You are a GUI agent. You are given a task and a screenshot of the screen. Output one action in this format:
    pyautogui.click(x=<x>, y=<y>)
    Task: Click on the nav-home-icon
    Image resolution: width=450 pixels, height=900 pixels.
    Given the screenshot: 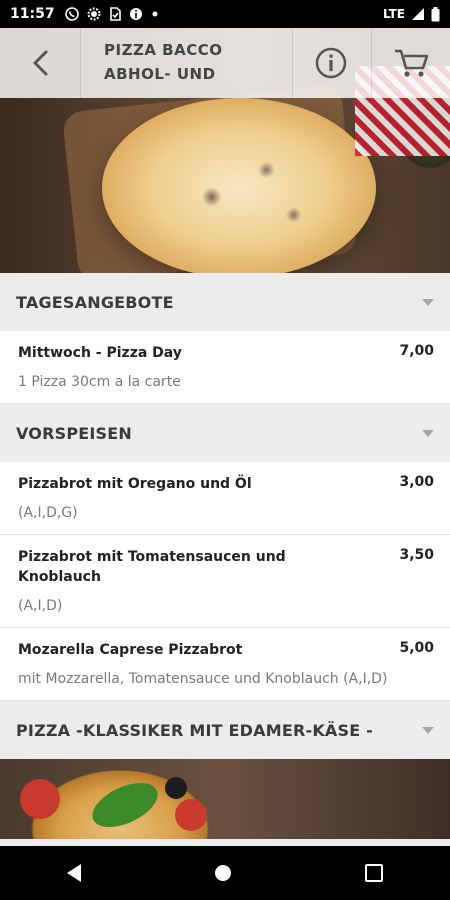 What is the action you would take?
    pyautogui.click(x=223, y=873)
    